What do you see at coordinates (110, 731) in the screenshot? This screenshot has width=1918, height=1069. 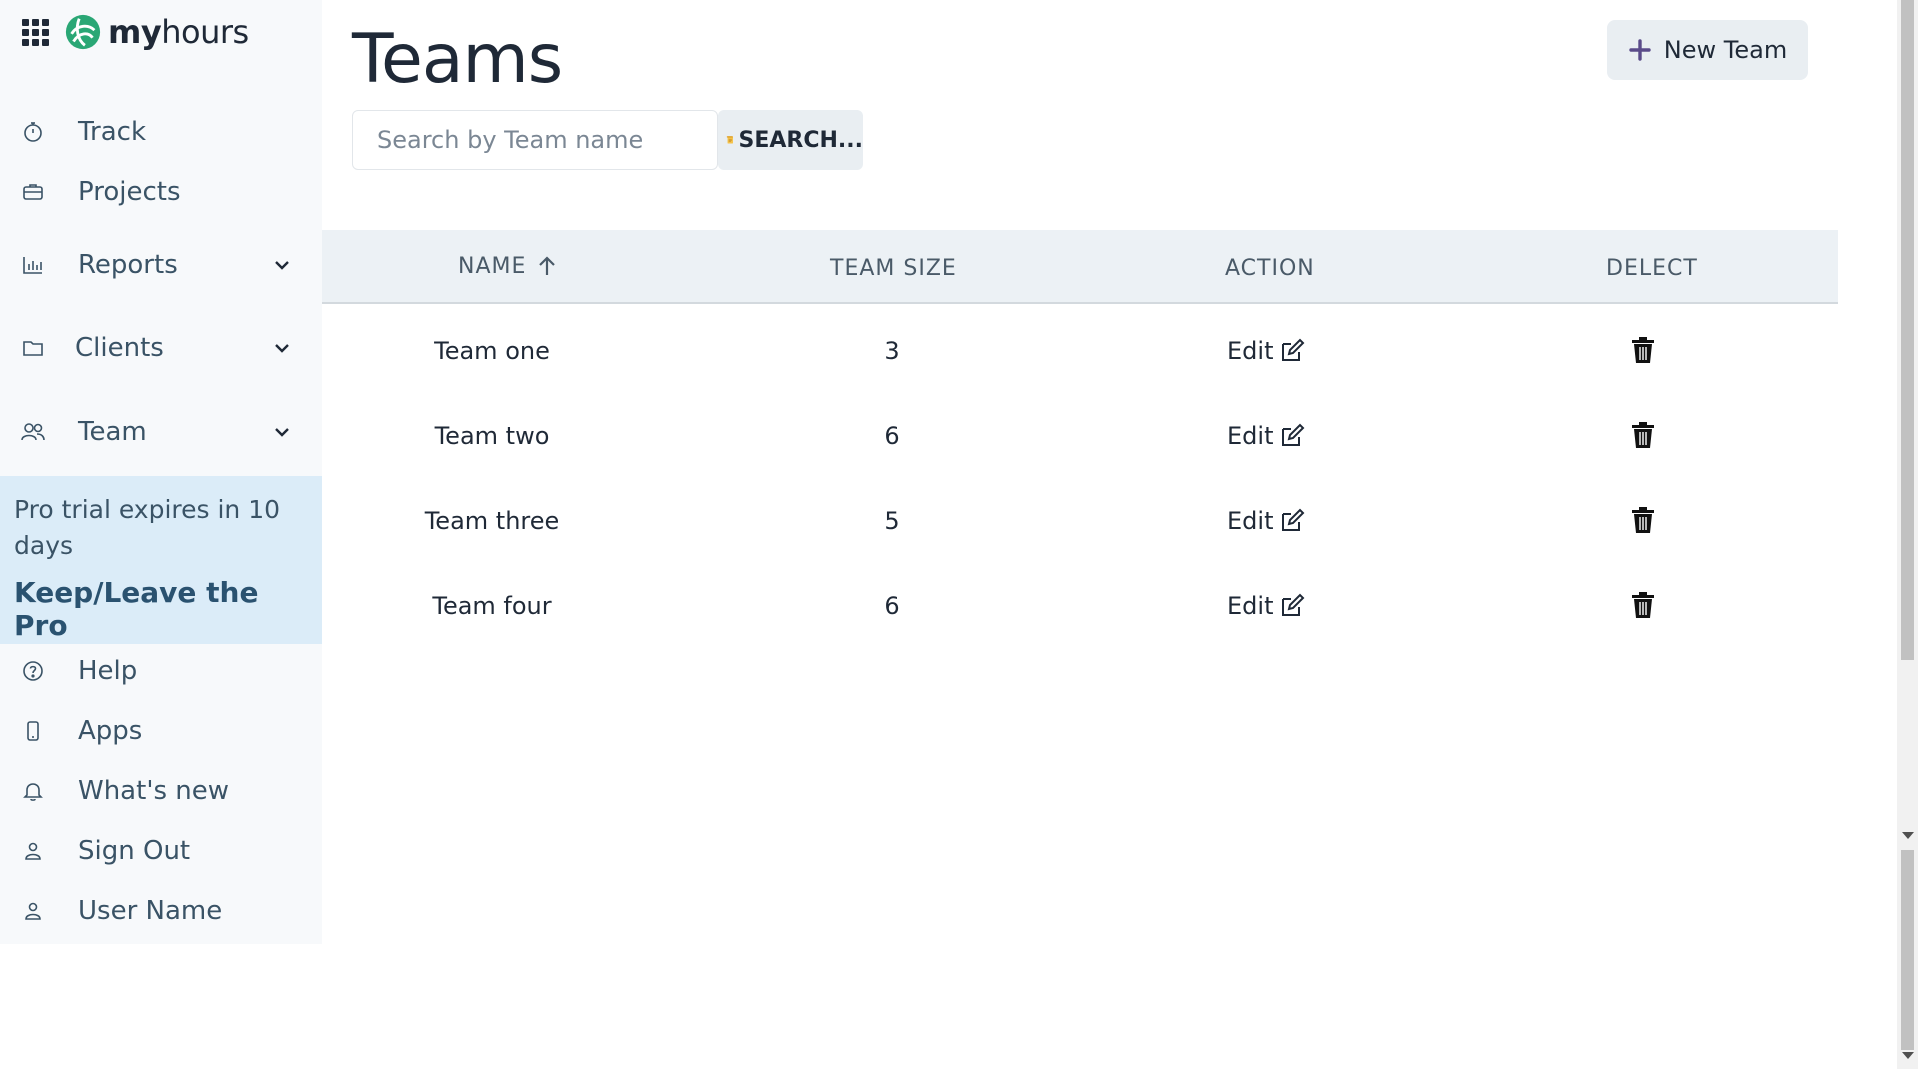 I see `sidebar-item-label: Apps` at bounding box center [110, 731].